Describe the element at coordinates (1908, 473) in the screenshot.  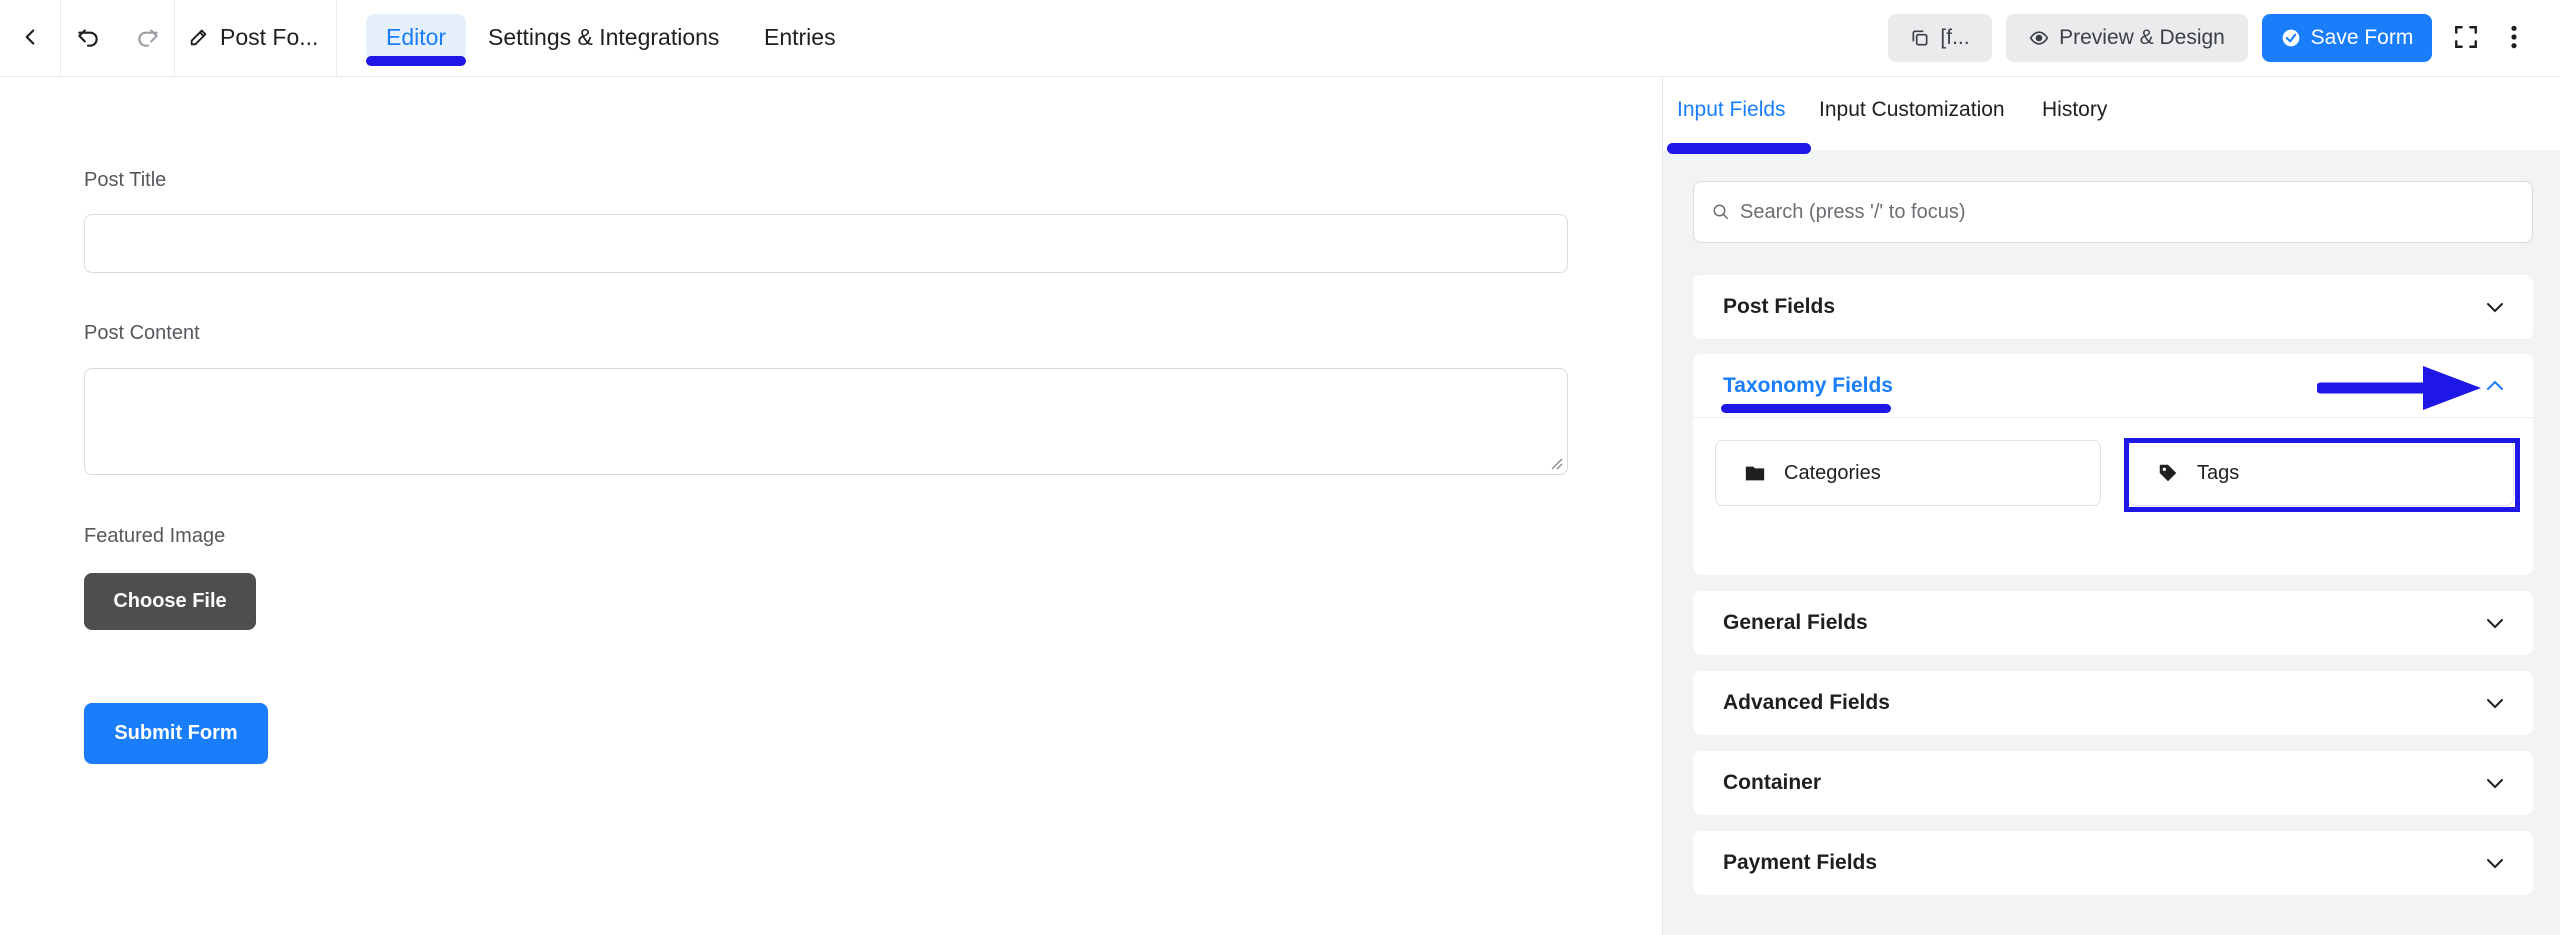
I see `field-categories: Categories` at that location.